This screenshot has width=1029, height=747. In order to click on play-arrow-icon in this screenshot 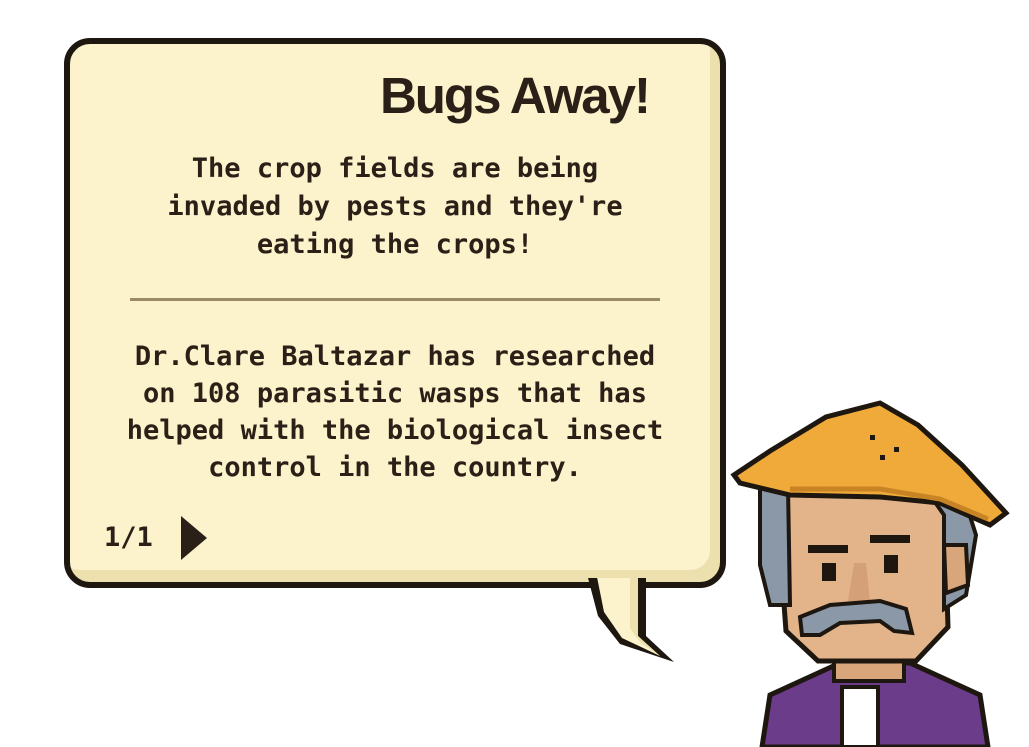, I will do `click(194, 538)`.